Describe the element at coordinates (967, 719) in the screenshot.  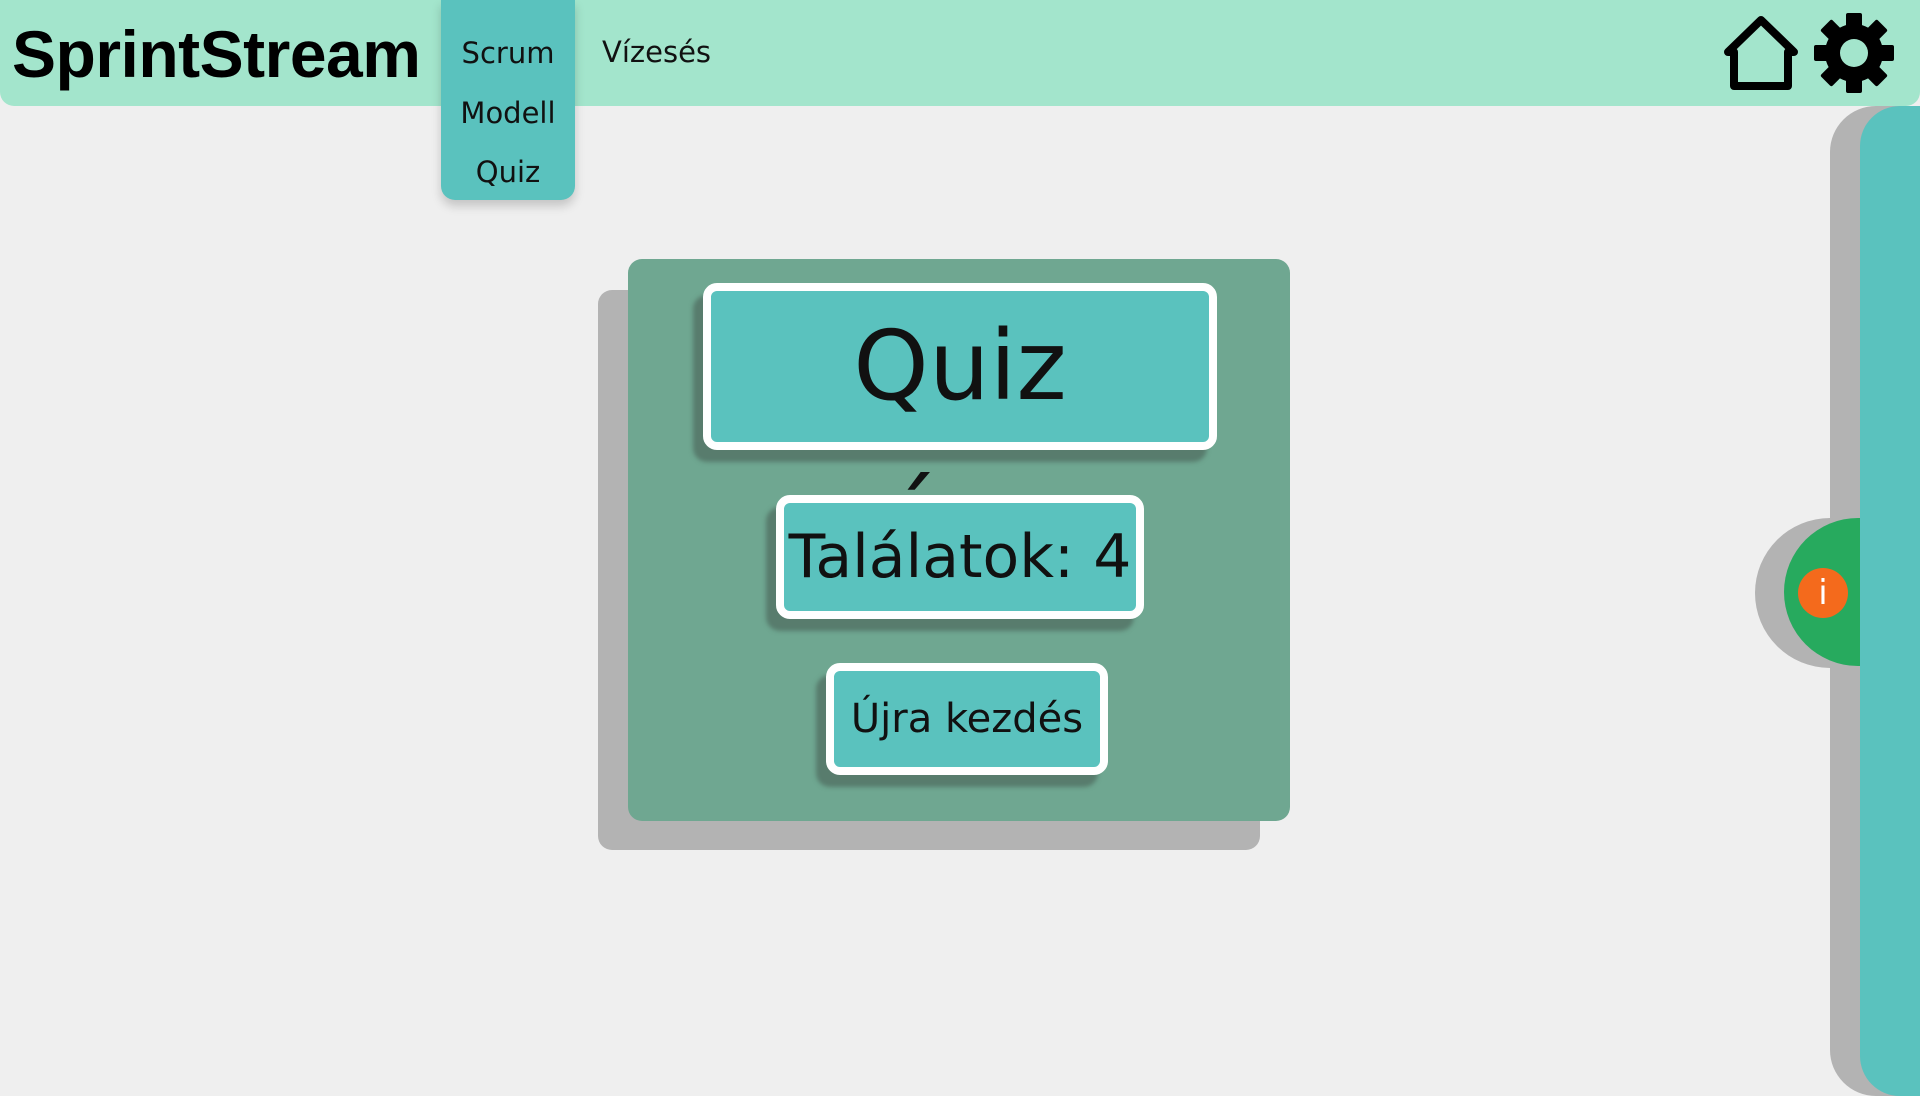
I see `restart-button: Újra kezdés` at that location.